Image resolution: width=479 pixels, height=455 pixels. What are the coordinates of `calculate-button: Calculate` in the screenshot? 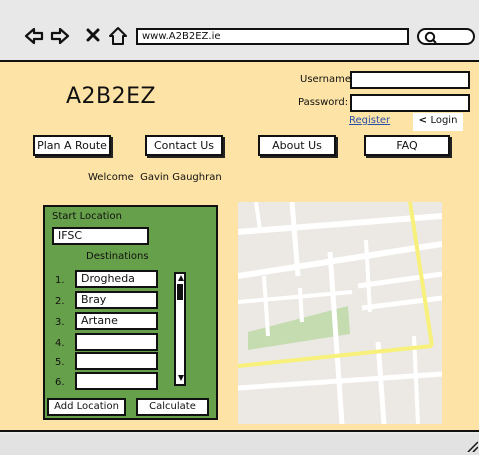 It's located at (172, 407).